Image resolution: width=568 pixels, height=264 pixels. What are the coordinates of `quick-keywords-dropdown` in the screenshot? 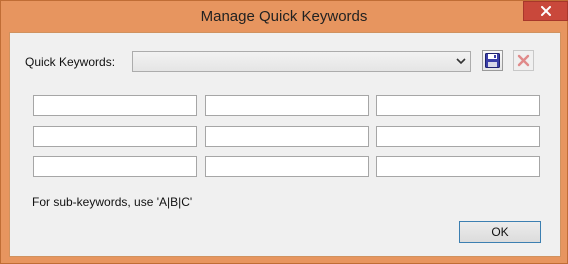 It's located at (301, 61).